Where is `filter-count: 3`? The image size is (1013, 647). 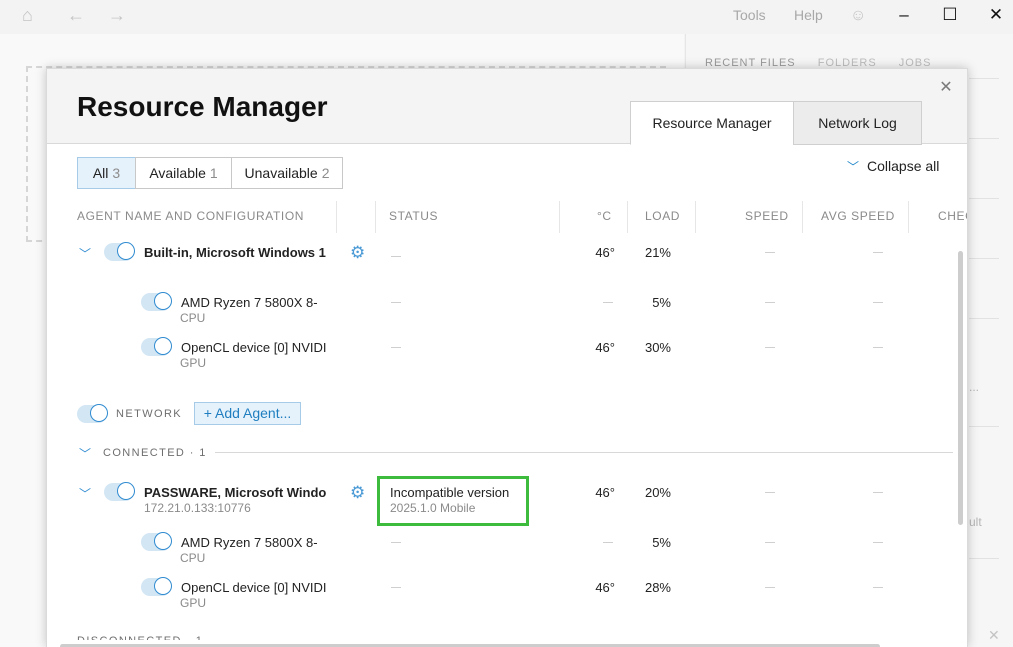
filter-count: 3 is located at coordinates (116, 173).